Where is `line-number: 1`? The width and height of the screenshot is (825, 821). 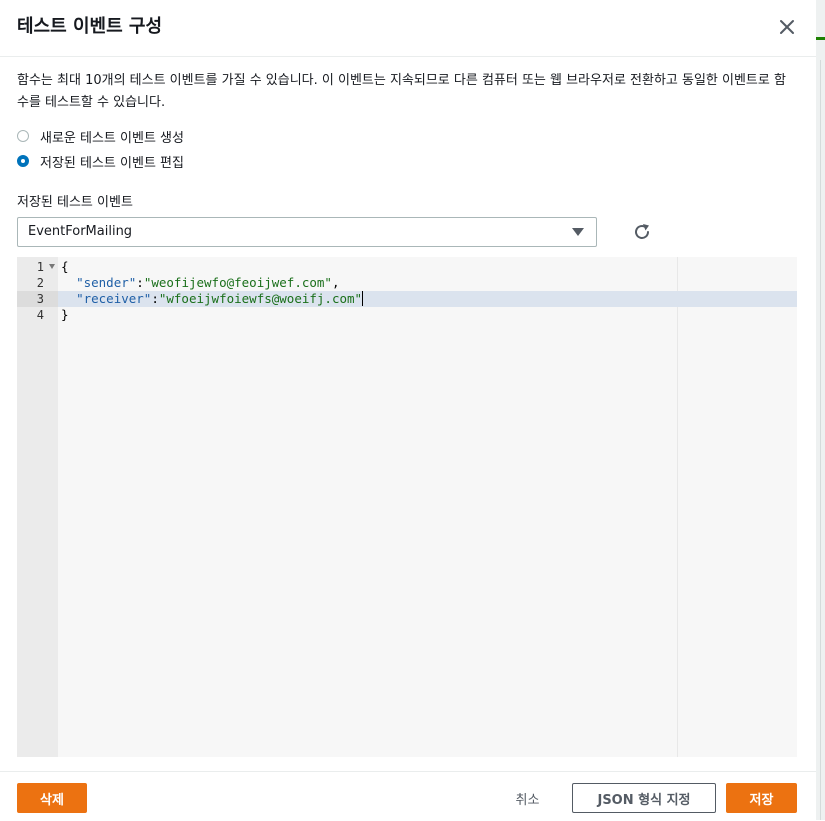
line-number: 1 is located at coordinates (40, 267).